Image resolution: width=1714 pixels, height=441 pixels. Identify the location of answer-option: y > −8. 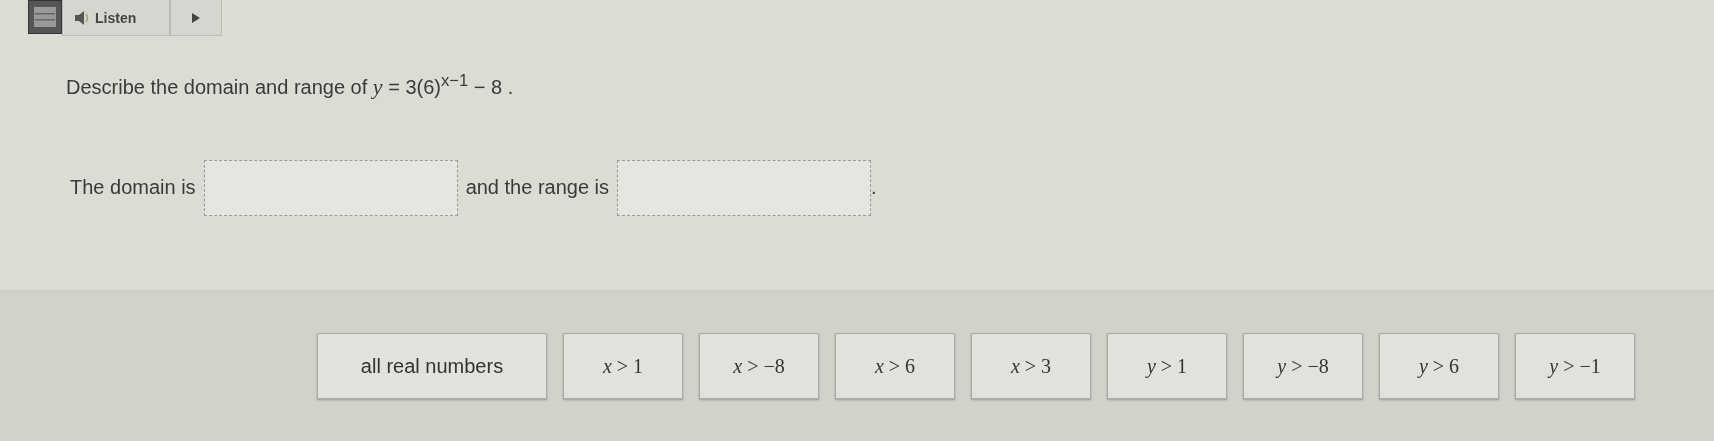
(1303, 366).